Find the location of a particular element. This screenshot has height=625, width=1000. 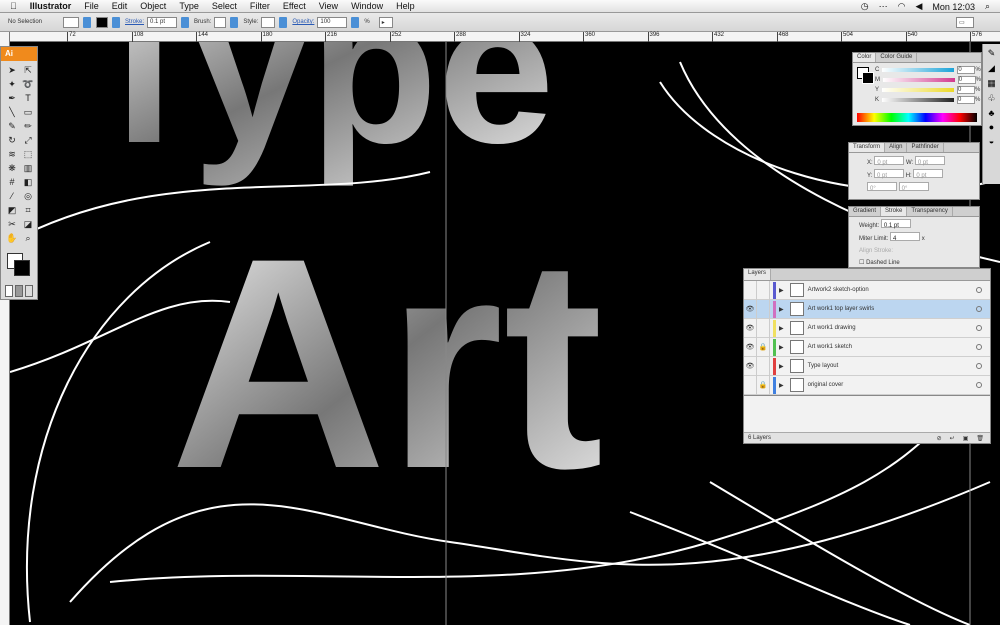

crop-tool-icon: ⌗ is located at coordinates (28, 210).